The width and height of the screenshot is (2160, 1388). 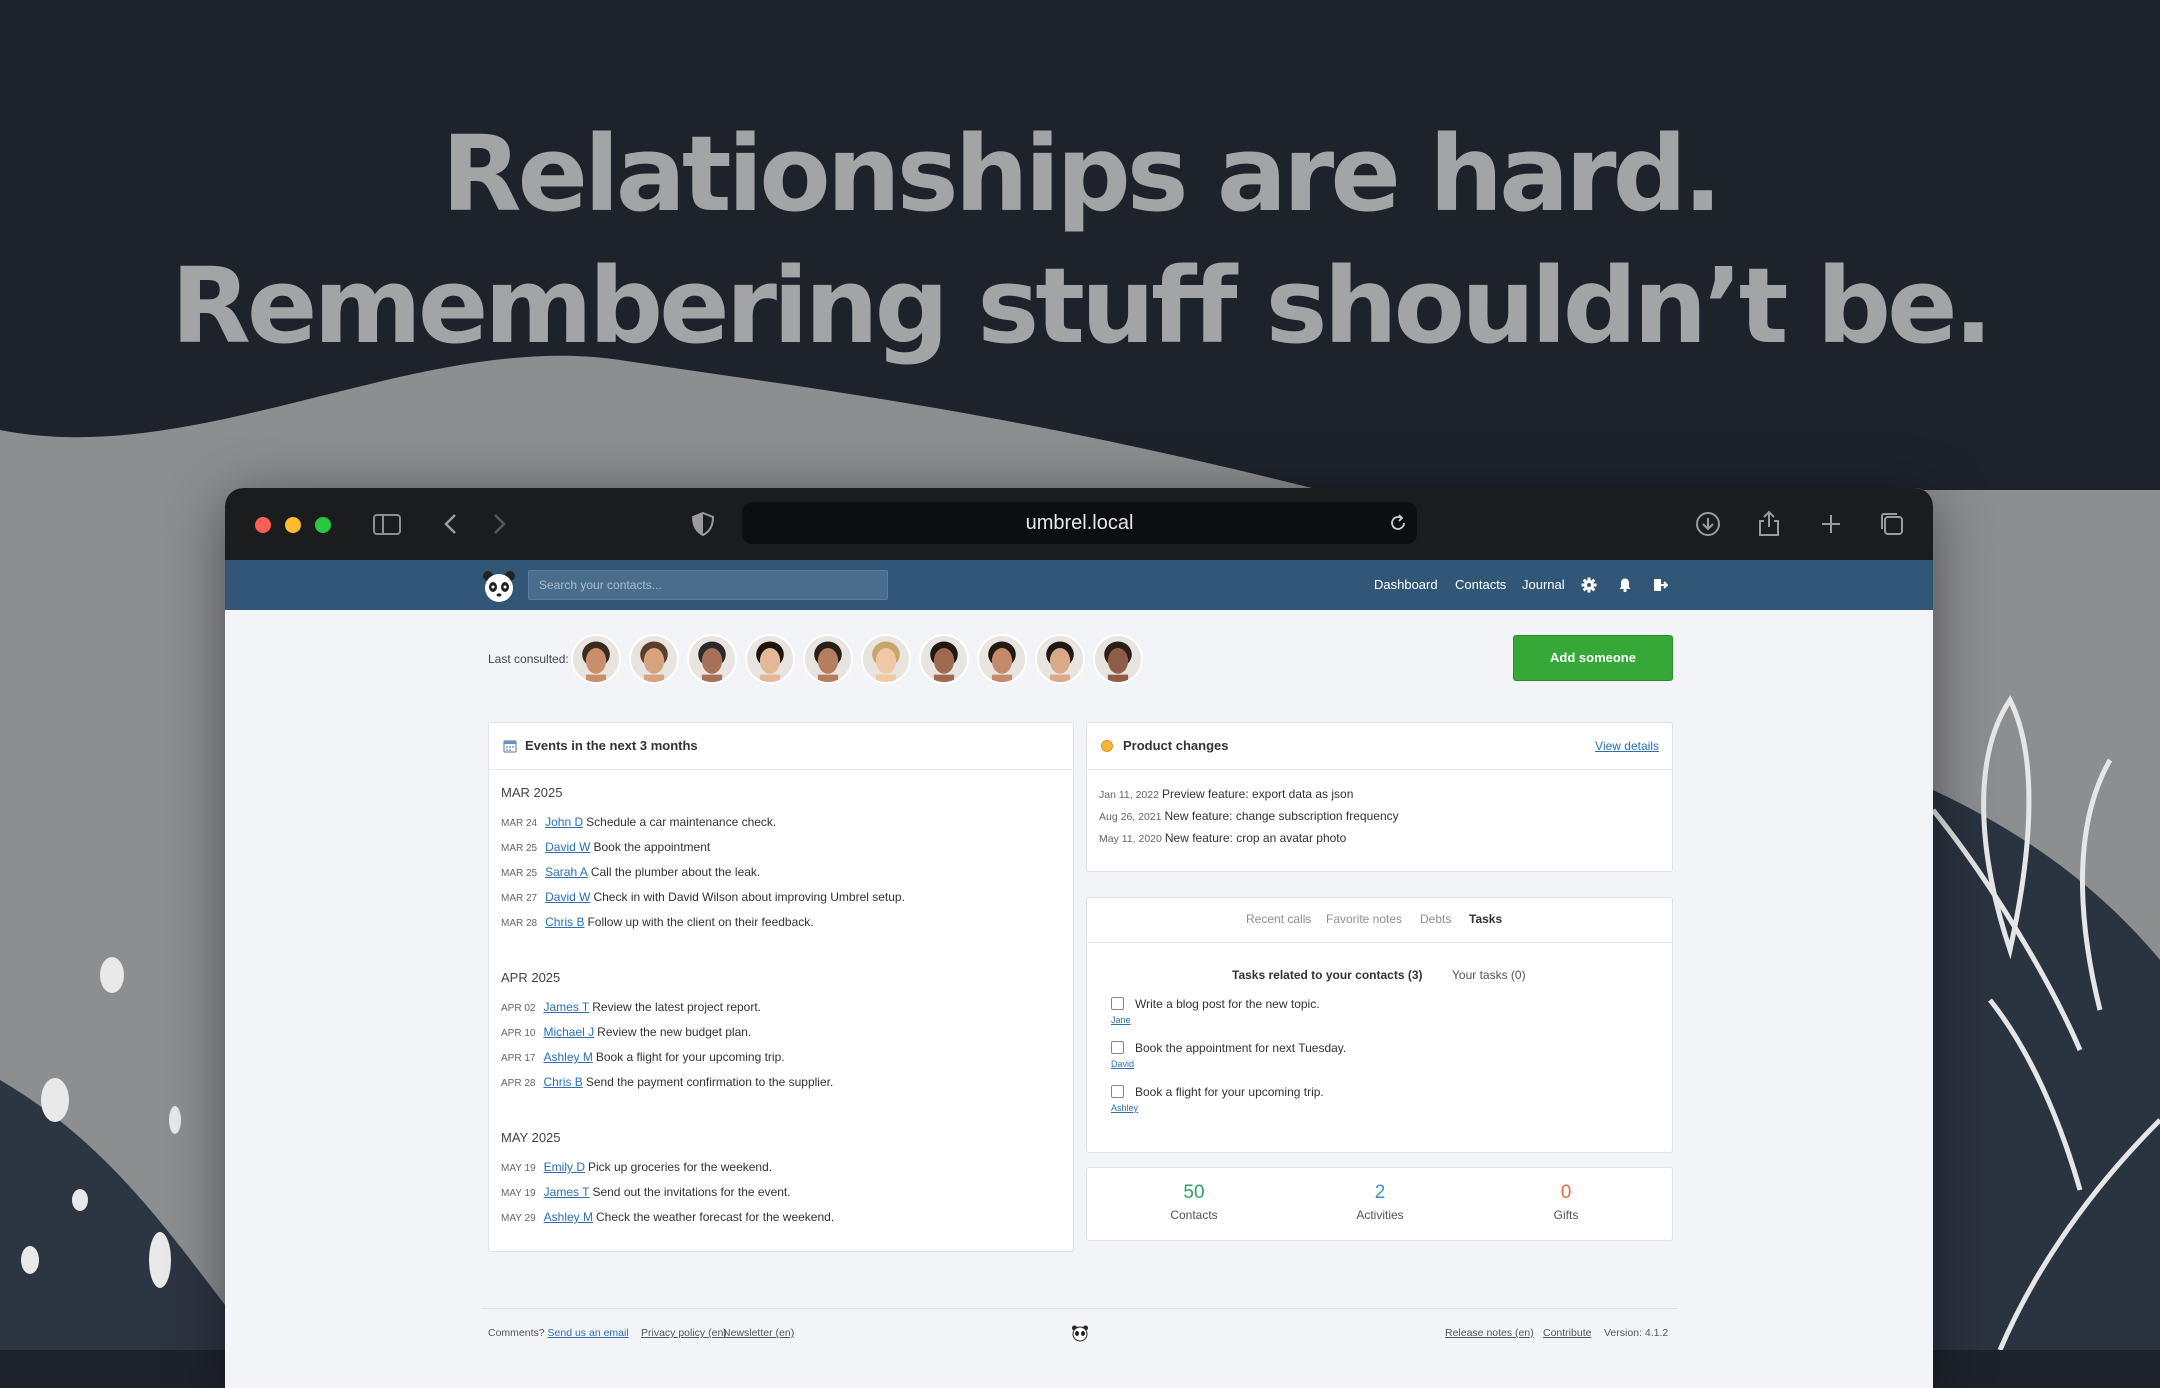 I want to click on event-contact-link: Sarah A, so click(x=566, y=872).